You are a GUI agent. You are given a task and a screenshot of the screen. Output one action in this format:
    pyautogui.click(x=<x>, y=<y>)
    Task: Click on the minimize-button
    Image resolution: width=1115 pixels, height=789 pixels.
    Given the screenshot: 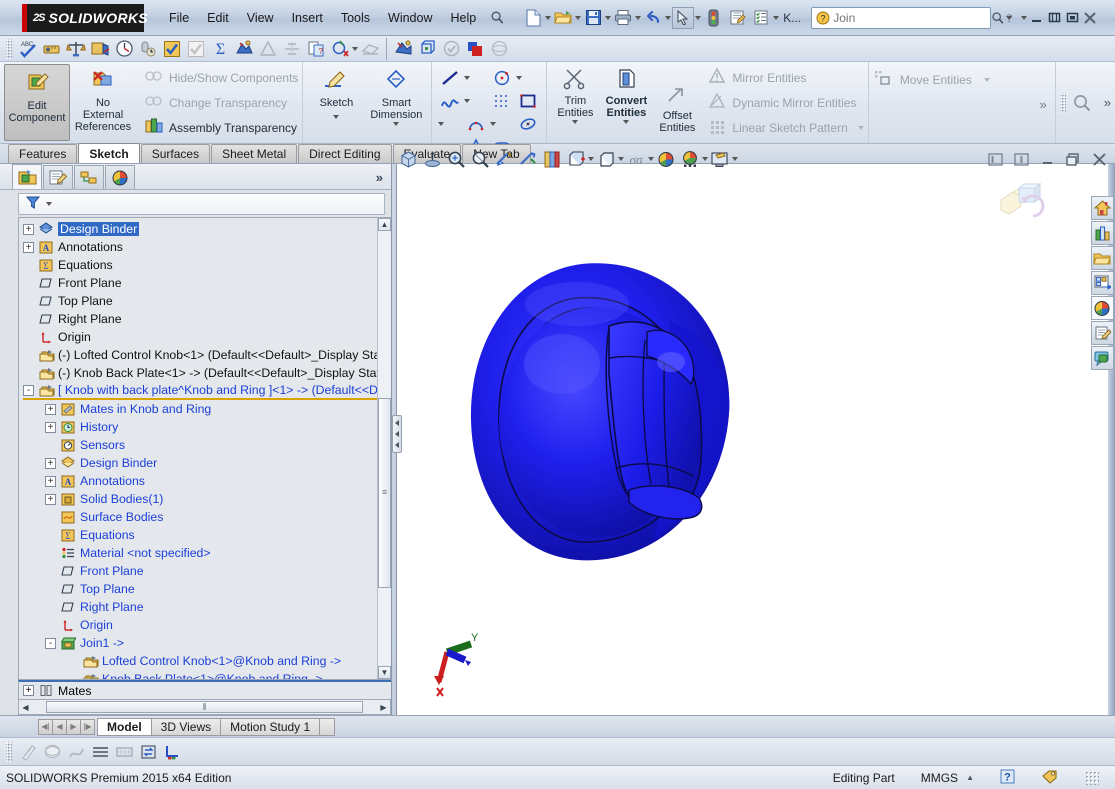 What is the action you would take?
    pyautogui.click(x=1036, y=18)
    